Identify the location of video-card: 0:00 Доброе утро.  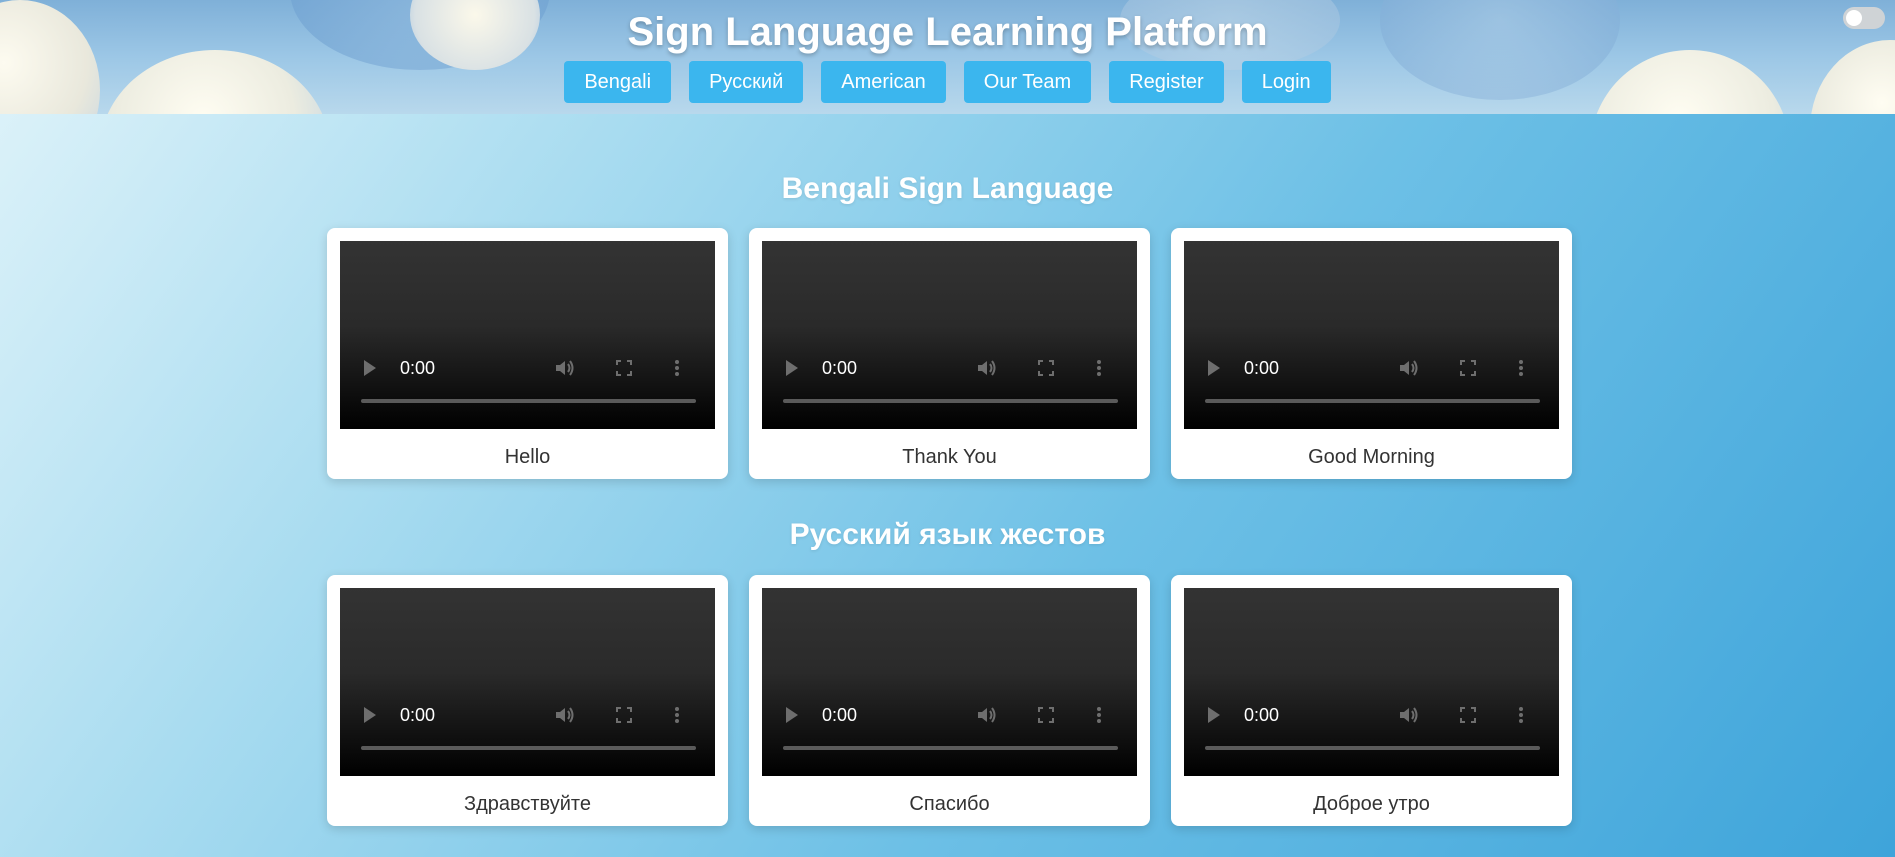
(1371, 700).